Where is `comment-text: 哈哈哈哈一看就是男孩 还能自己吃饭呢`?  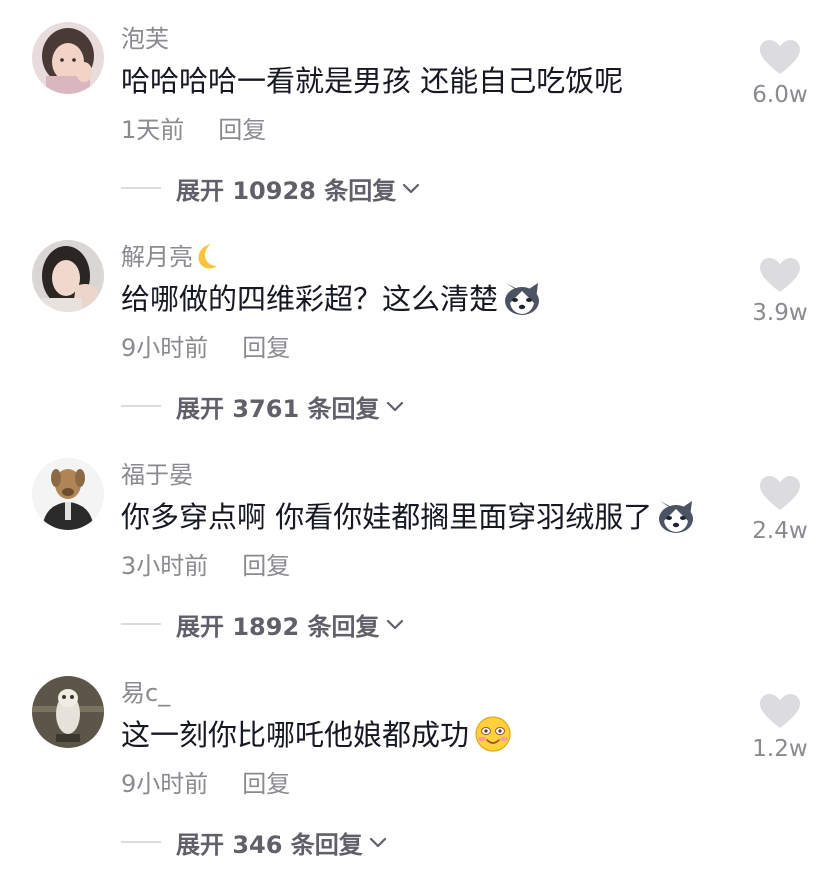 comment-text: 哈哈哈哈一看就是男孩 还能自己吃饭呢 is located at coordinates (372, 81).